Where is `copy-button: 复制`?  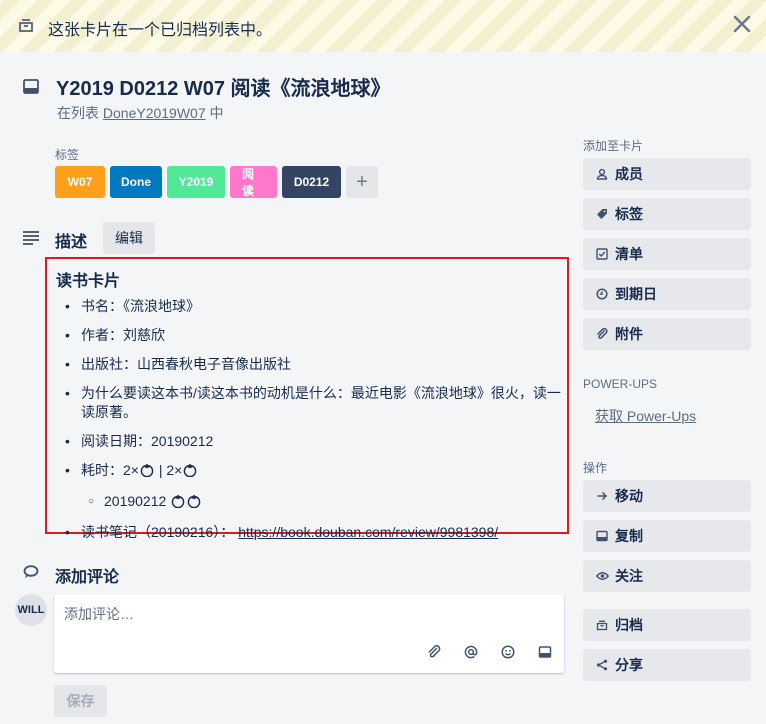 copy-button: 复制 is located at coordinates (667, 536).